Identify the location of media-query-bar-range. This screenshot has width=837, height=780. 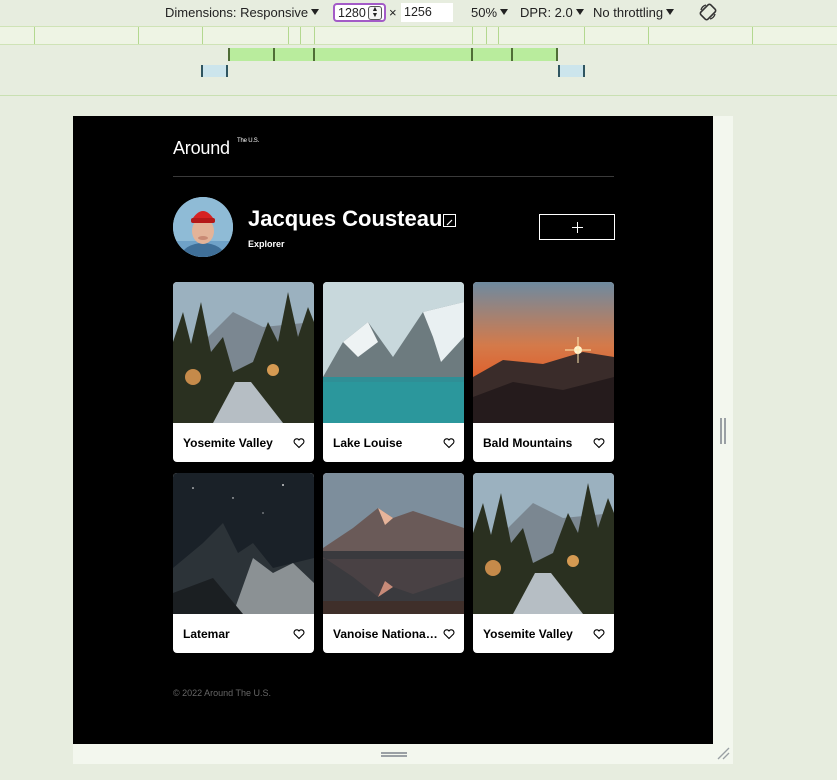
(393, 54).